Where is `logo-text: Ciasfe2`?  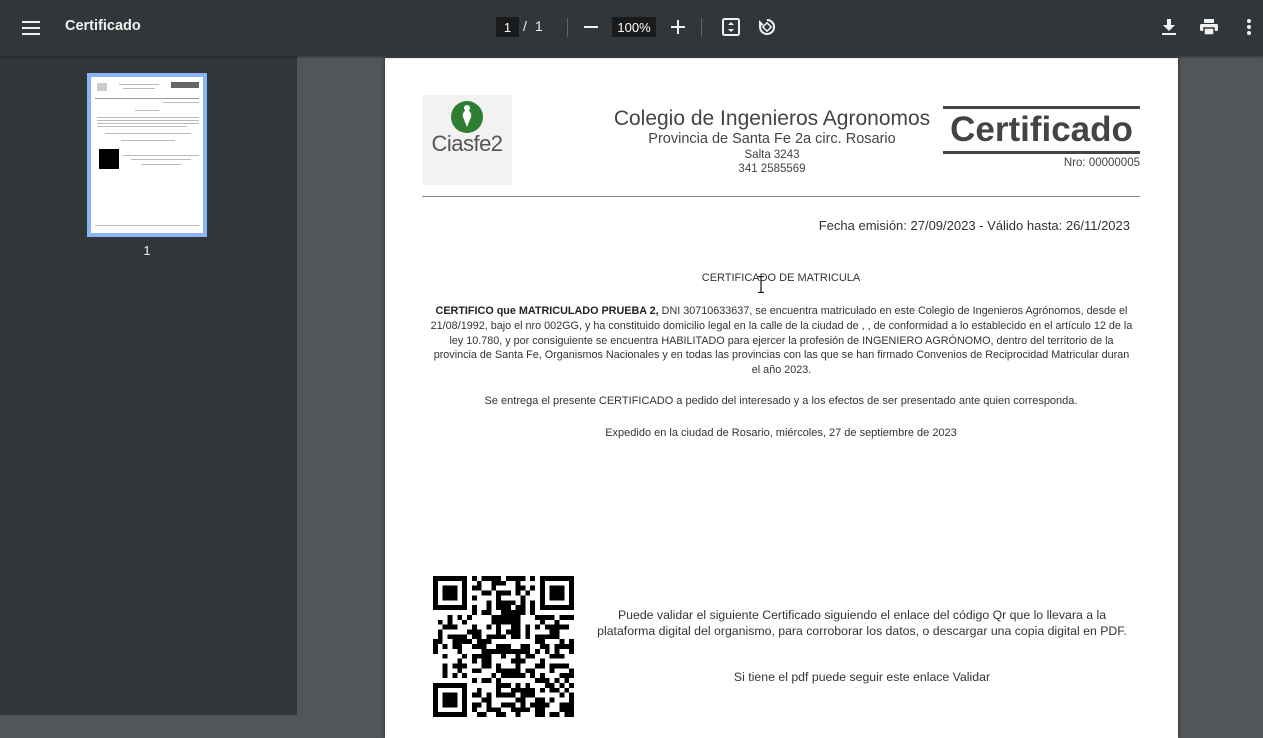 logo-text: Ciasfe2 is located at coordinates (467, 143).